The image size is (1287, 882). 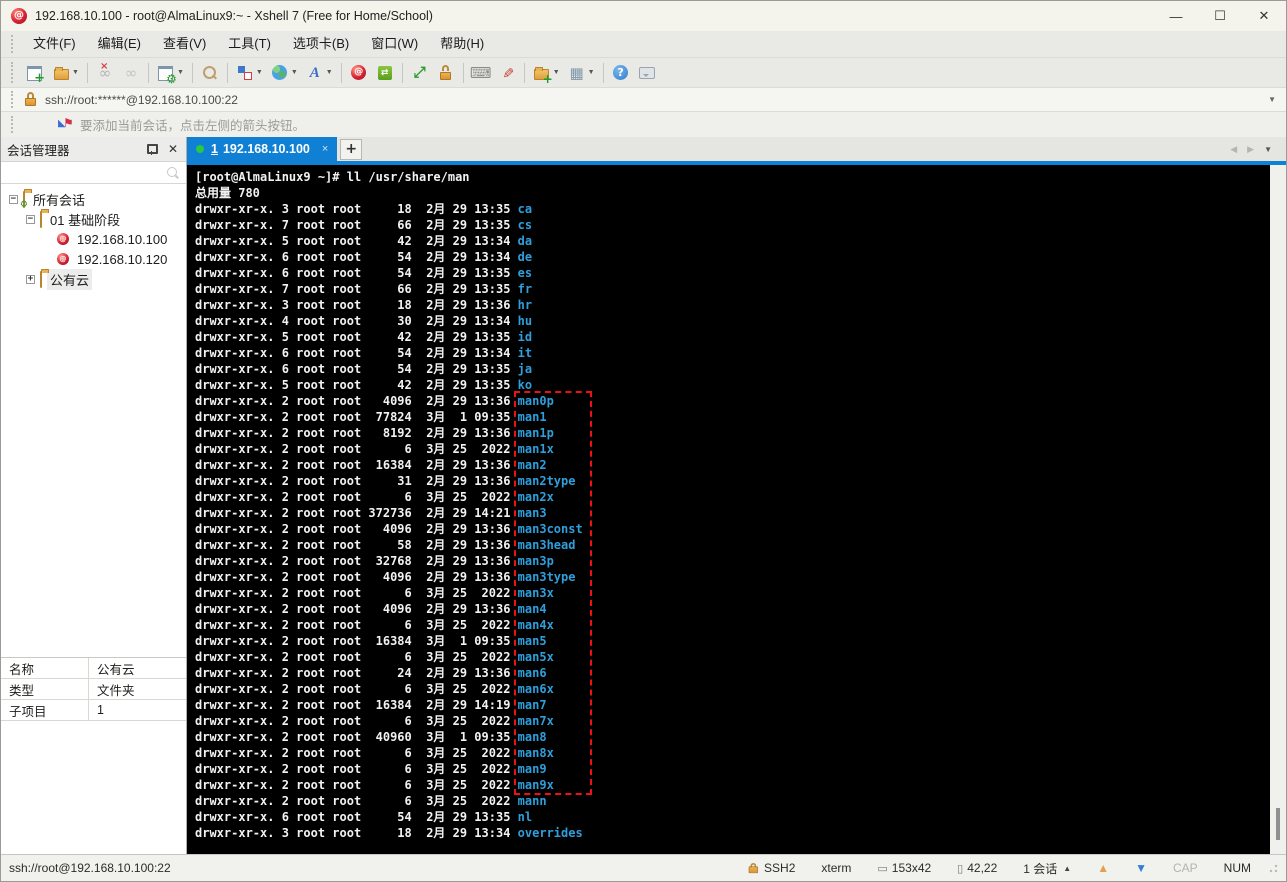 I want to click on toolbar-grip, so click(x=13, y=99).